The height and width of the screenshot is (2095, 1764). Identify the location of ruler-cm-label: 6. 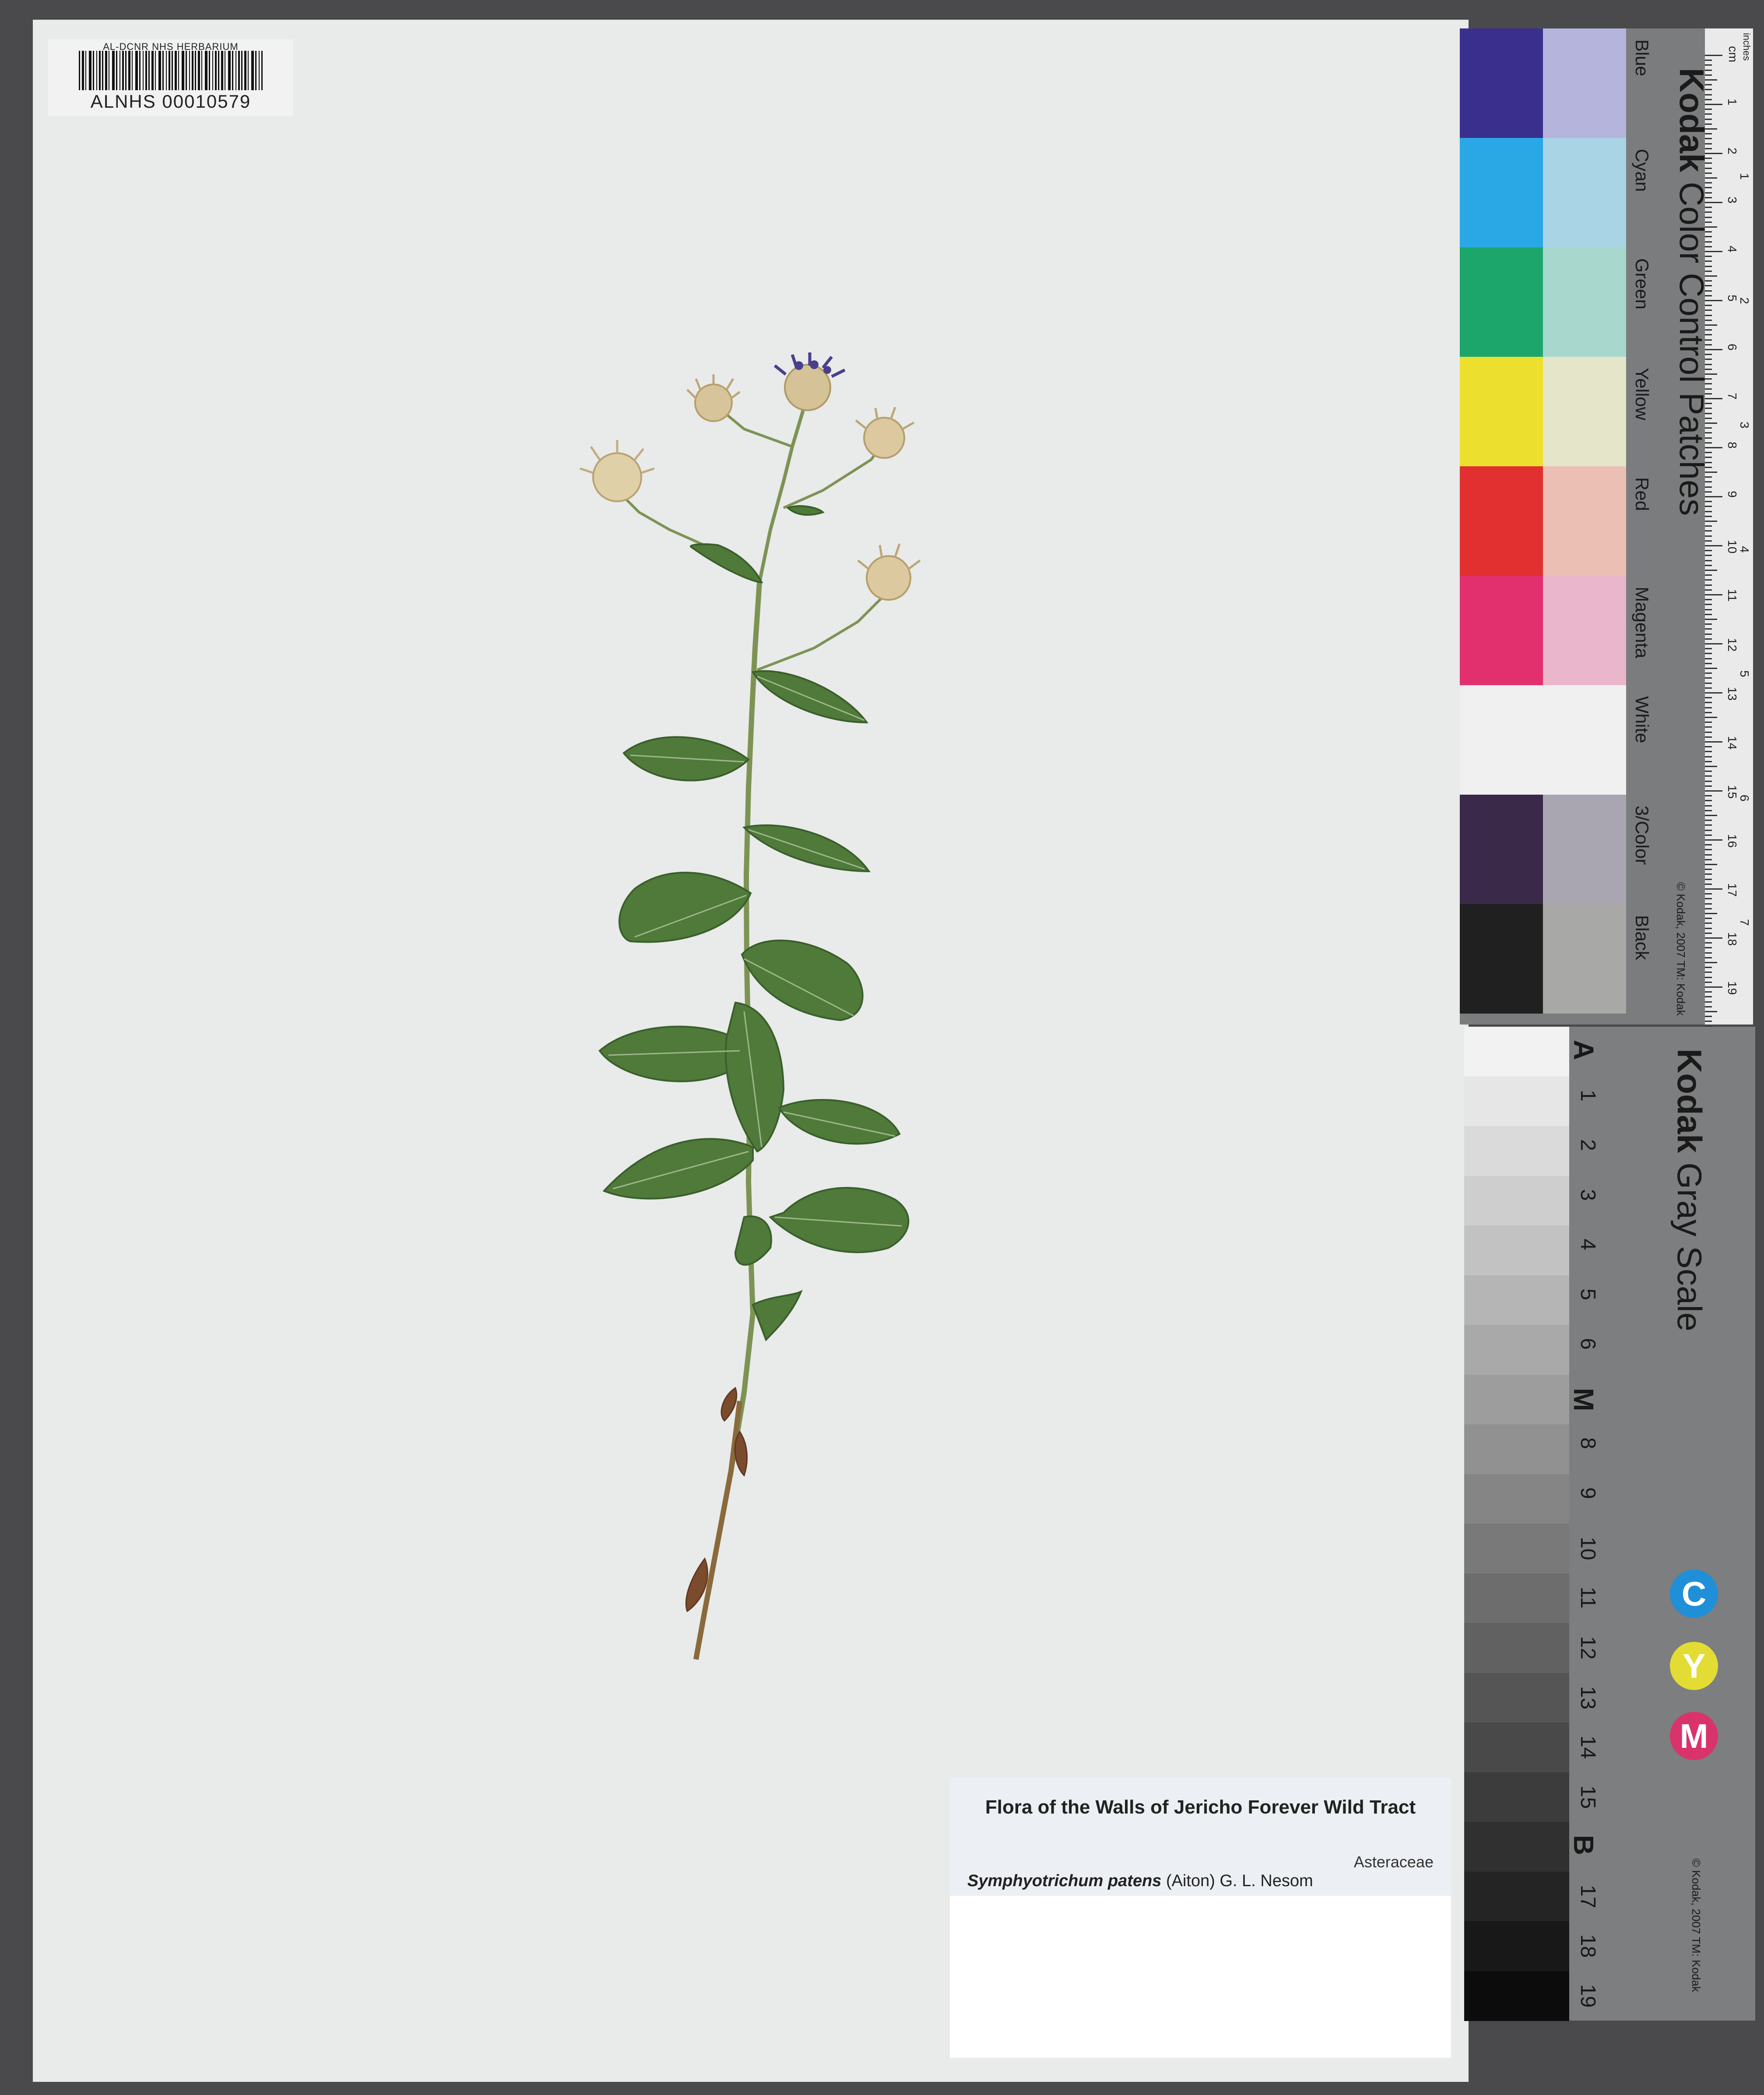
(1732, 347).